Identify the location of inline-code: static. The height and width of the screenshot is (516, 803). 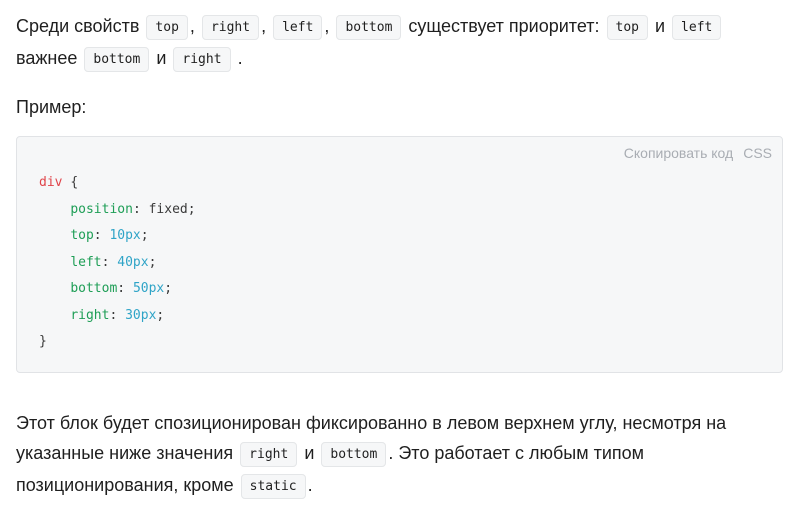
(273, 486).